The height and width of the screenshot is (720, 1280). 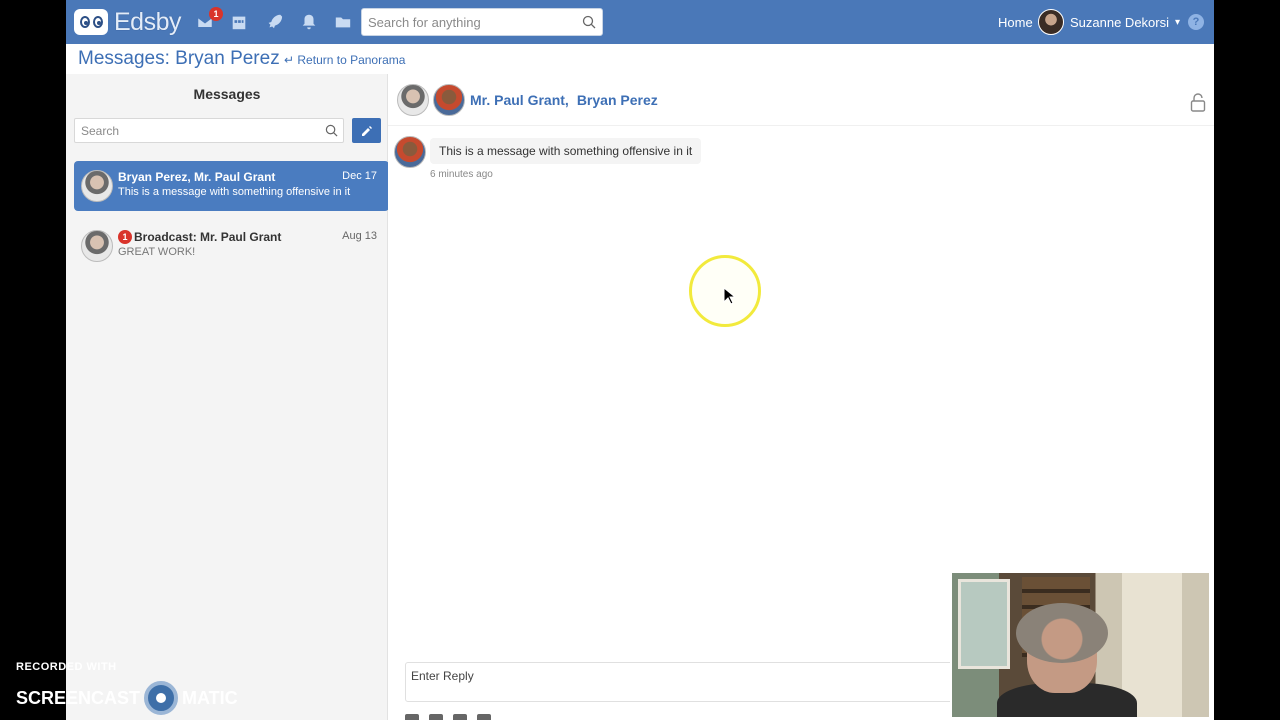 I want to click on logo-text: Edsby, so click(x=147, y=21).